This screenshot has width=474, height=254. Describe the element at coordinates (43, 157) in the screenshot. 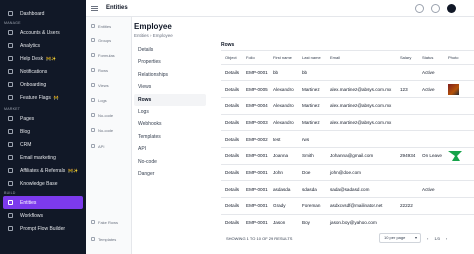

I see `sidebar-item-email-marketing: Email marketing` at that location.